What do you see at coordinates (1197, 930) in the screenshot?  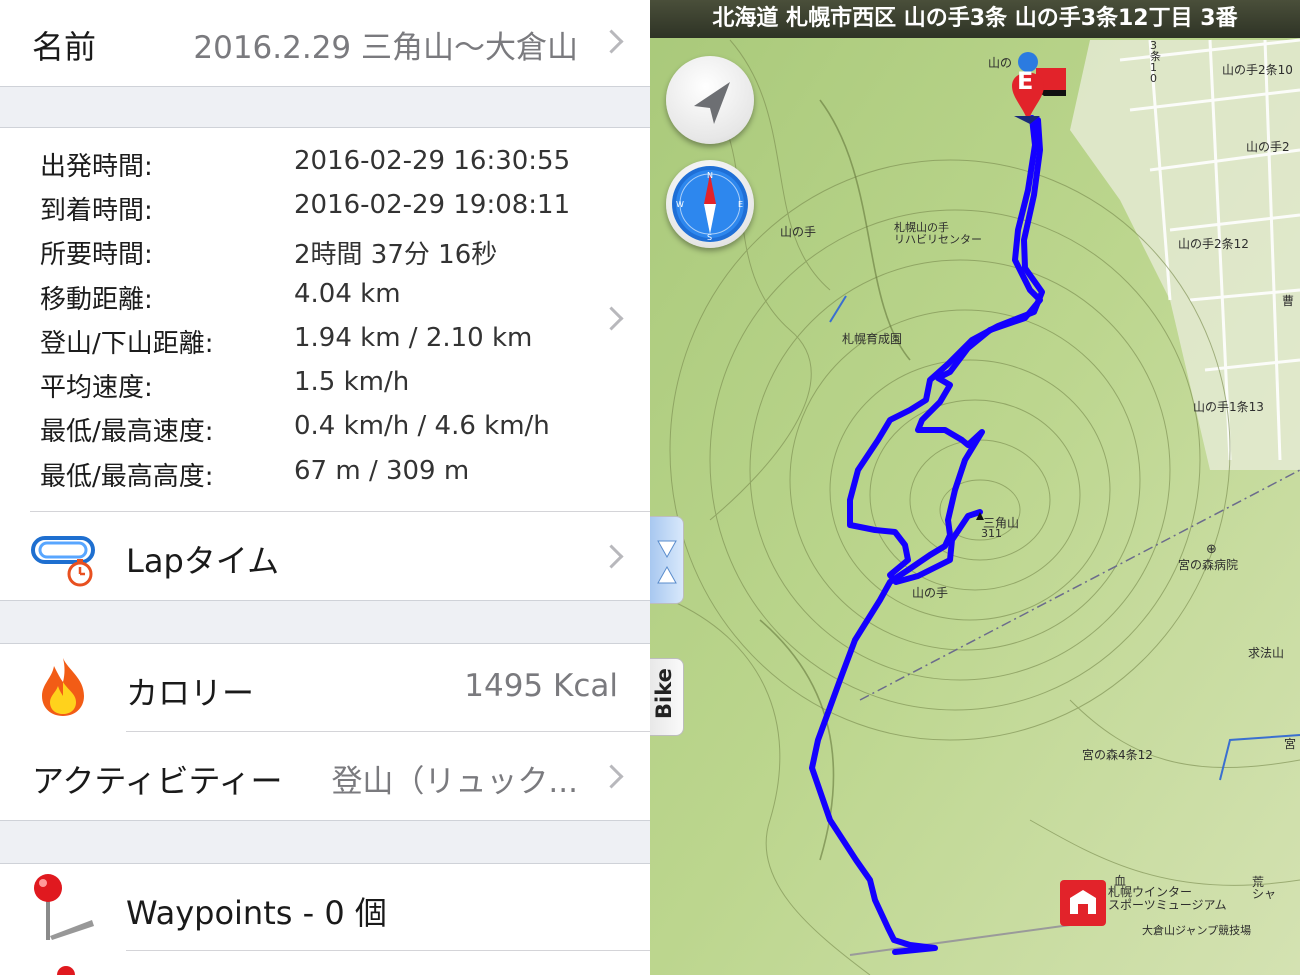 I see `map-label: 大倉山ジャンプ競技場` at bounding box center [1197, 930].